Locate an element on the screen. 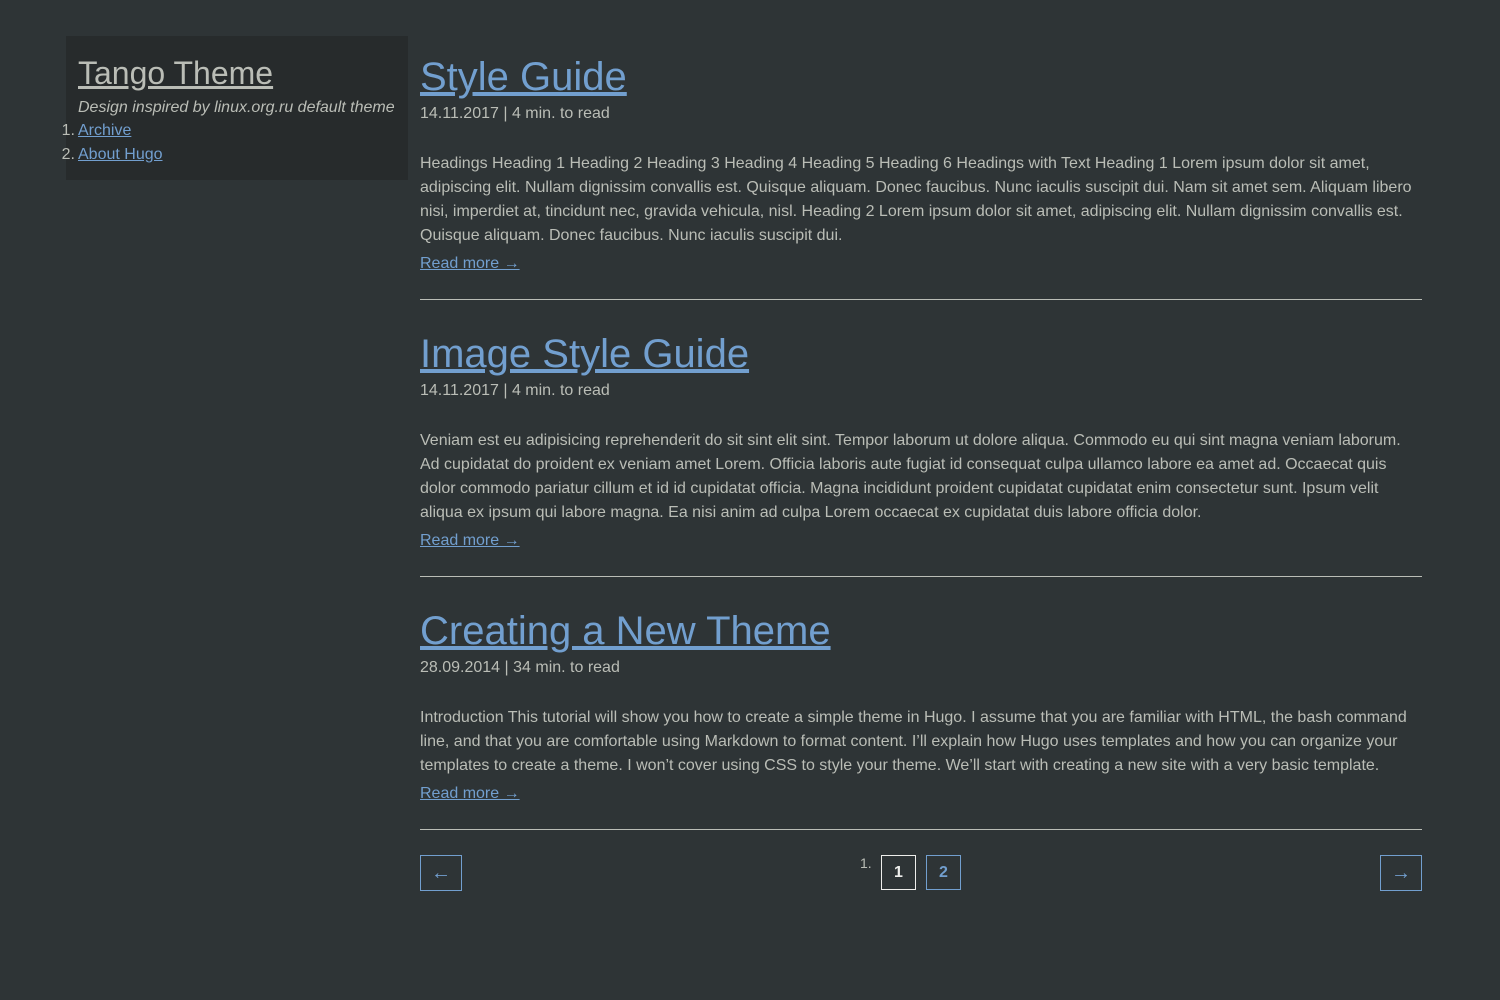  next-page-button: → is located at coordinates (1401, 873).